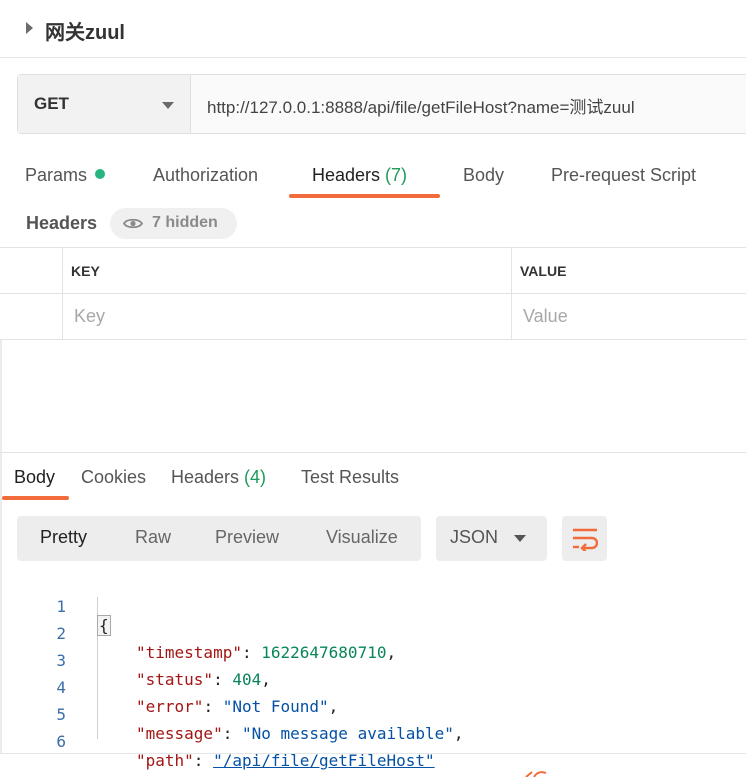 The height and width of the screenshot is (777, 746). I want to click on hidden-headers-toggle: 7 hidden, so click(173, 223).